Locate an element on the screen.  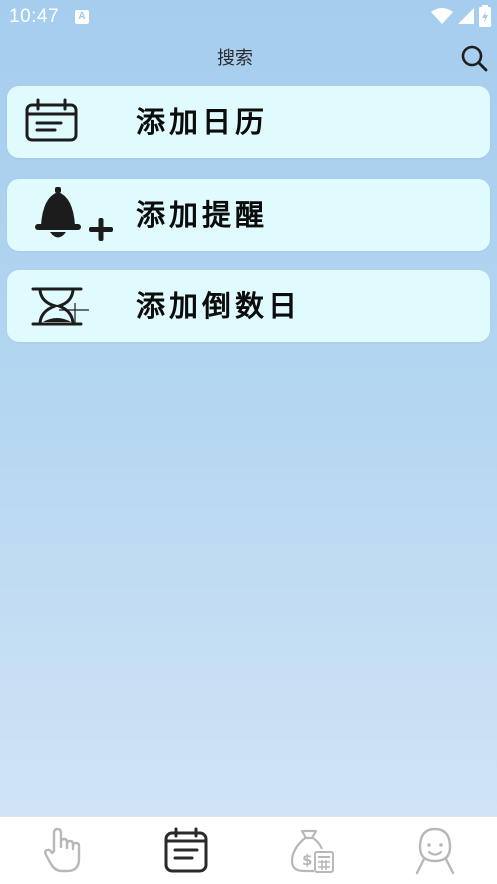
hourglass-icon is located at coordinates (76, 310).